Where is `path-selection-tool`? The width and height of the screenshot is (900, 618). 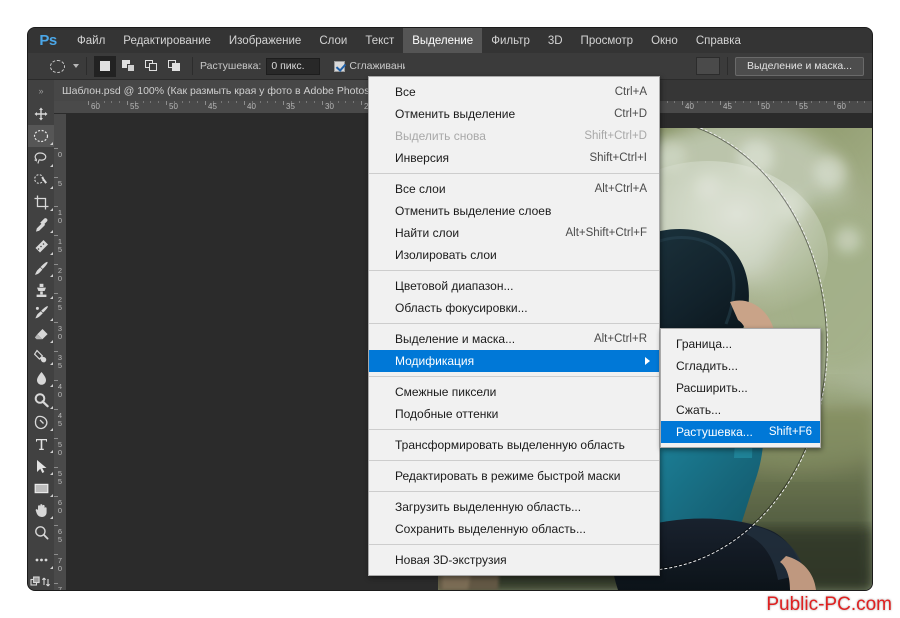 path-selection-tool is located at coordinates (41, 466).